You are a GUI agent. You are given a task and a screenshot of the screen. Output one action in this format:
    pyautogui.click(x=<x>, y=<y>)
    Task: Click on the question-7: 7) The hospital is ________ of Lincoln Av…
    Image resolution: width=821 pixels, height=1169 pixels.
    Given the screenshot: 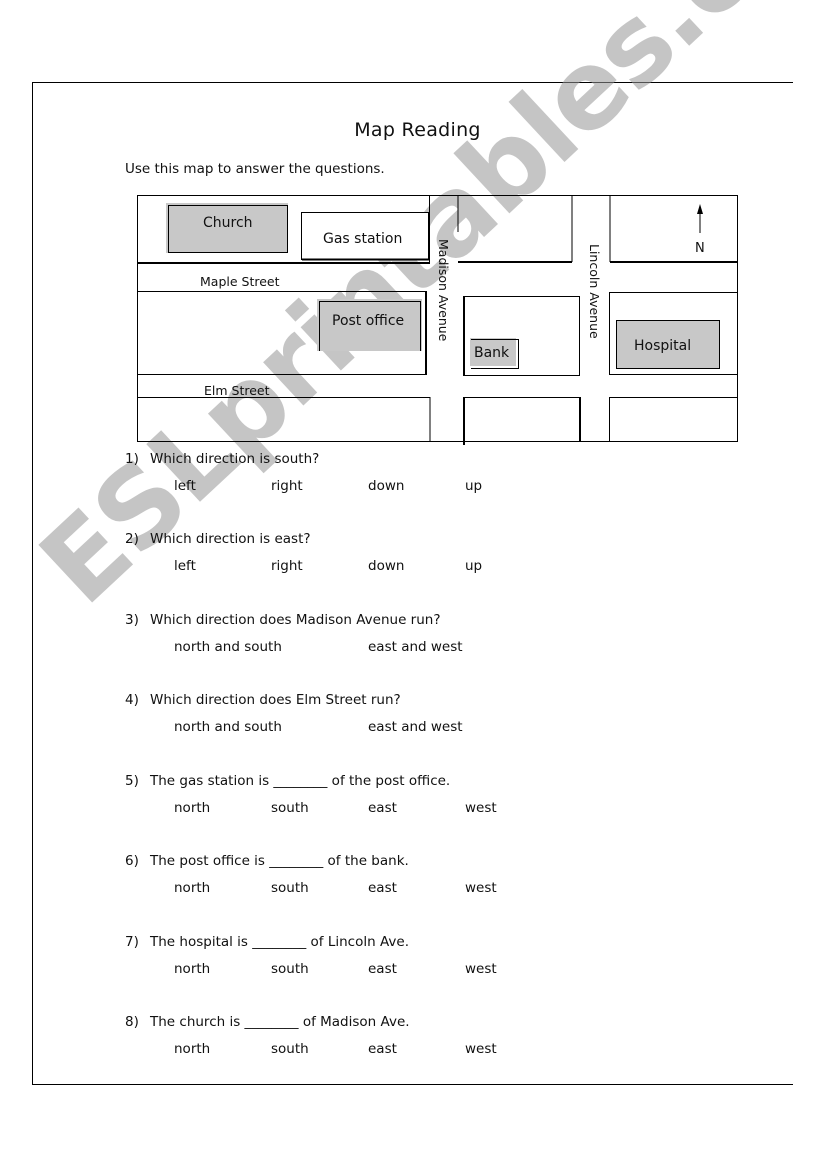 What is the action you would take?
    pyautogui.click(x=267, y=942)
    